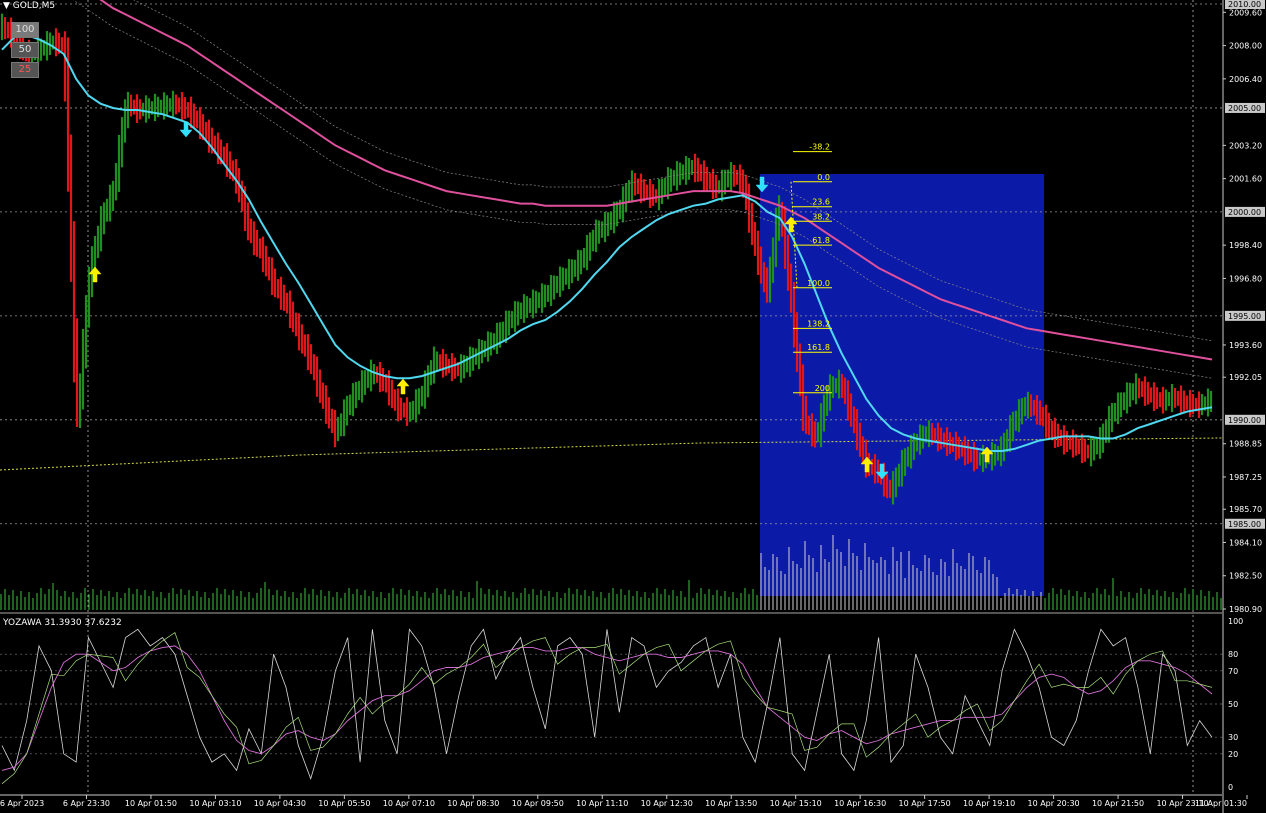 This screenshot has width=1266, height=813. What do you see at coordinates (1245, 576) in the screenshot?
I see `price-tick-label: 1982.50` at bounding box center [1245, 576].